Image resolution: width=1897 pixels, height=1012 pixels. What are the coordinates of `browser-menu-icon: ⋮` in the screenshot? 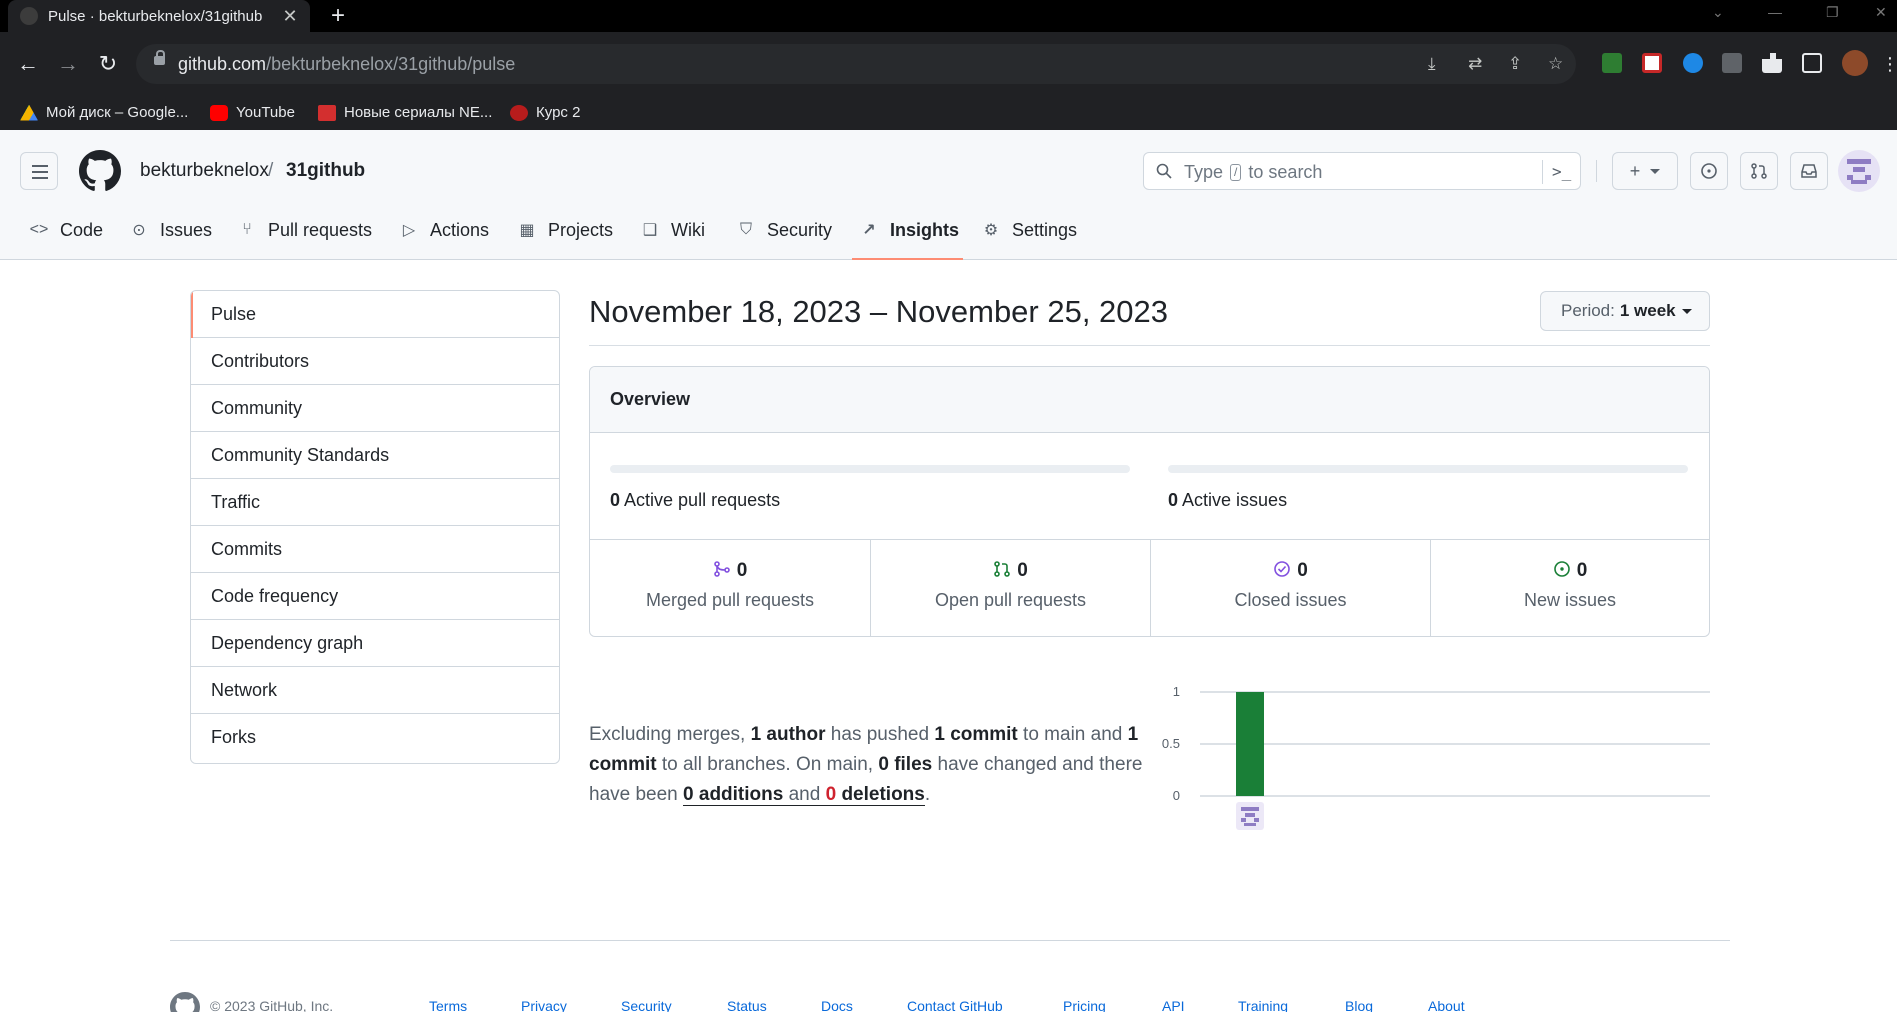 It's located at (1886, 64).